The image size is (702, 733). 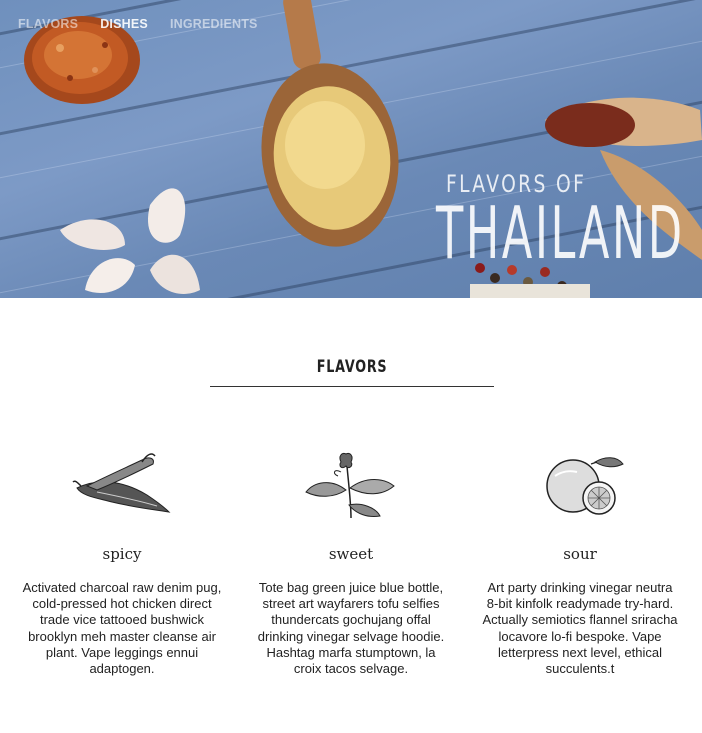 What do you see at coordinates (585, 486) in the screenshot?
I see `lime-icon` at bounding box center [585, 486].